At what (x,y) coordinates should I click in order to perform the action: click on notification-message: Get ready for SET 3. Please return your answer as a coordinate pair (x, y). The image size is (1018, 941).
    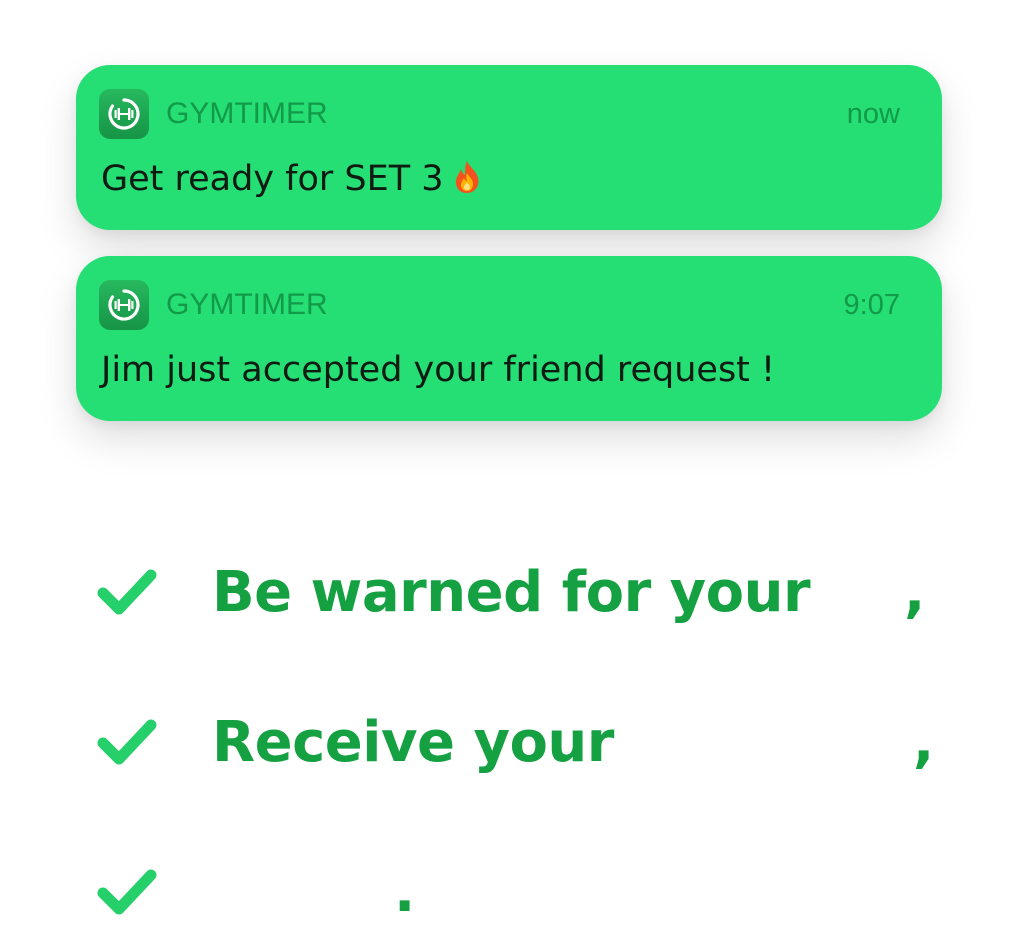
    Looking at the image, I should click on (291, 181).